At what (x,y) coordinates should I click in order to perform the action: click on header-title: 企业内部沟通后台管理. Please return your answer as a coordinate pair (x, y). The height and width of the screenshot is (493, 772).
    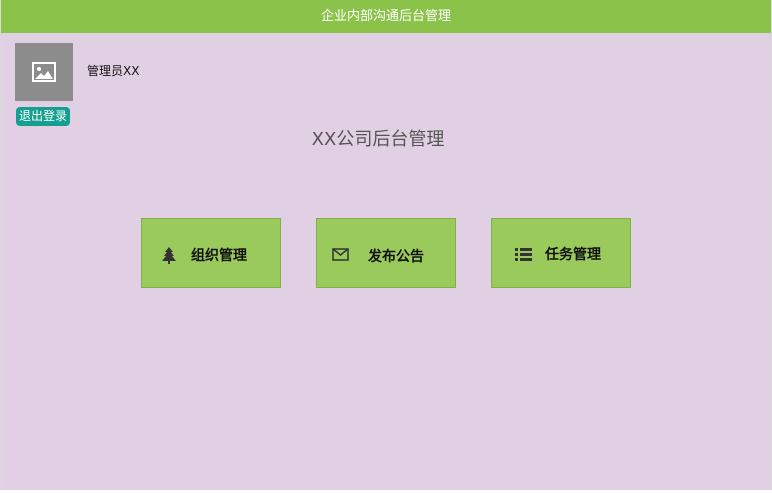
    Looking at the image, I should click on (385, 16).